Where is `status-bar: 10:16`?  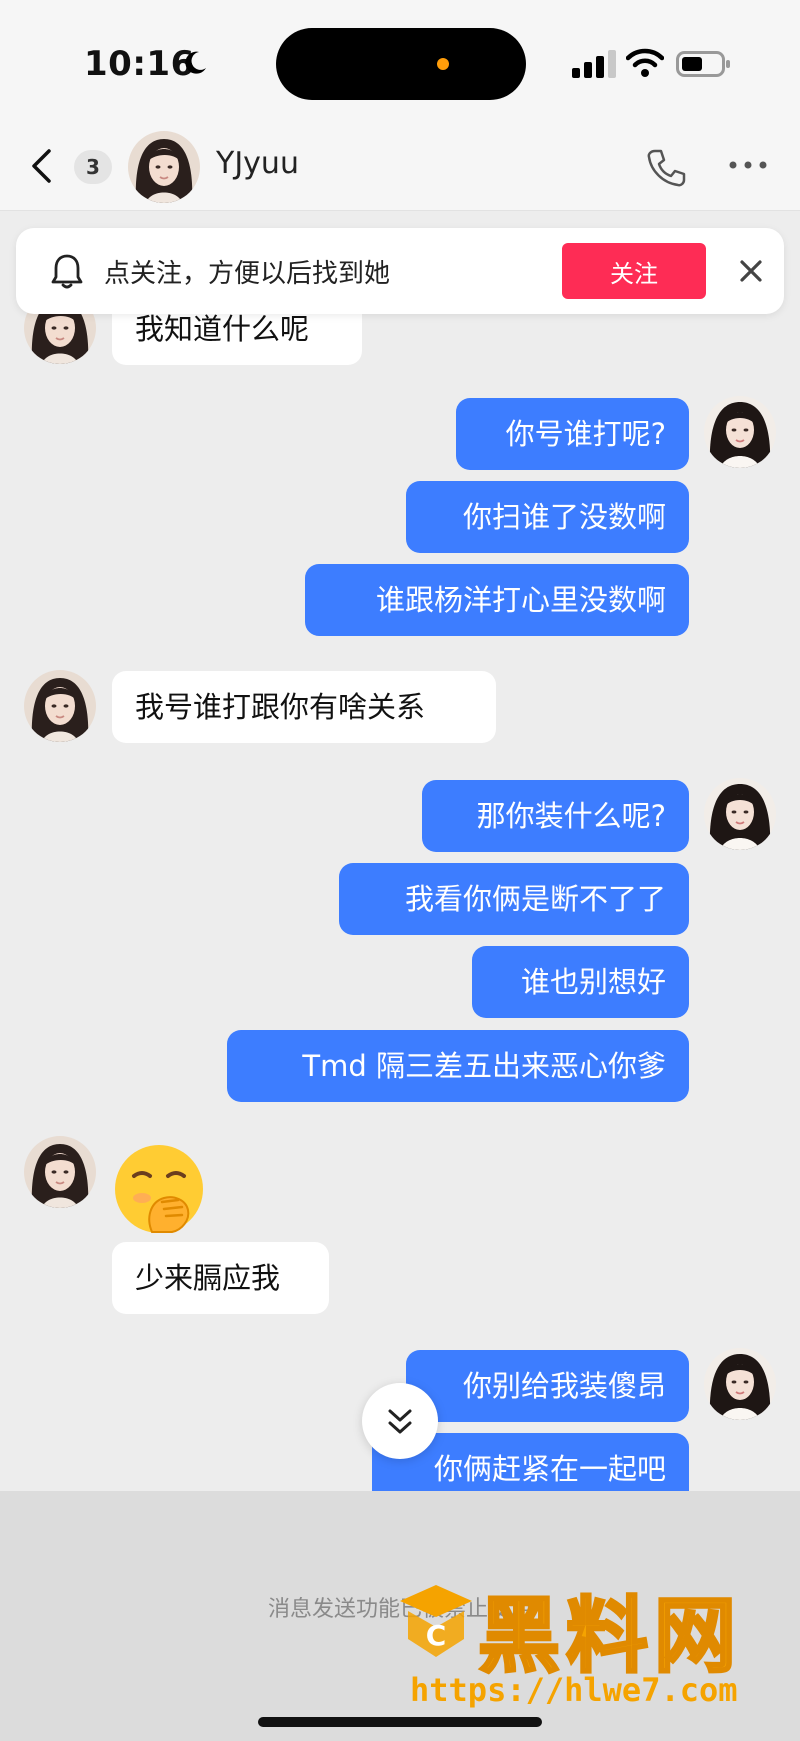 status-bar: 10:16 is located at coordinates (400, 60).